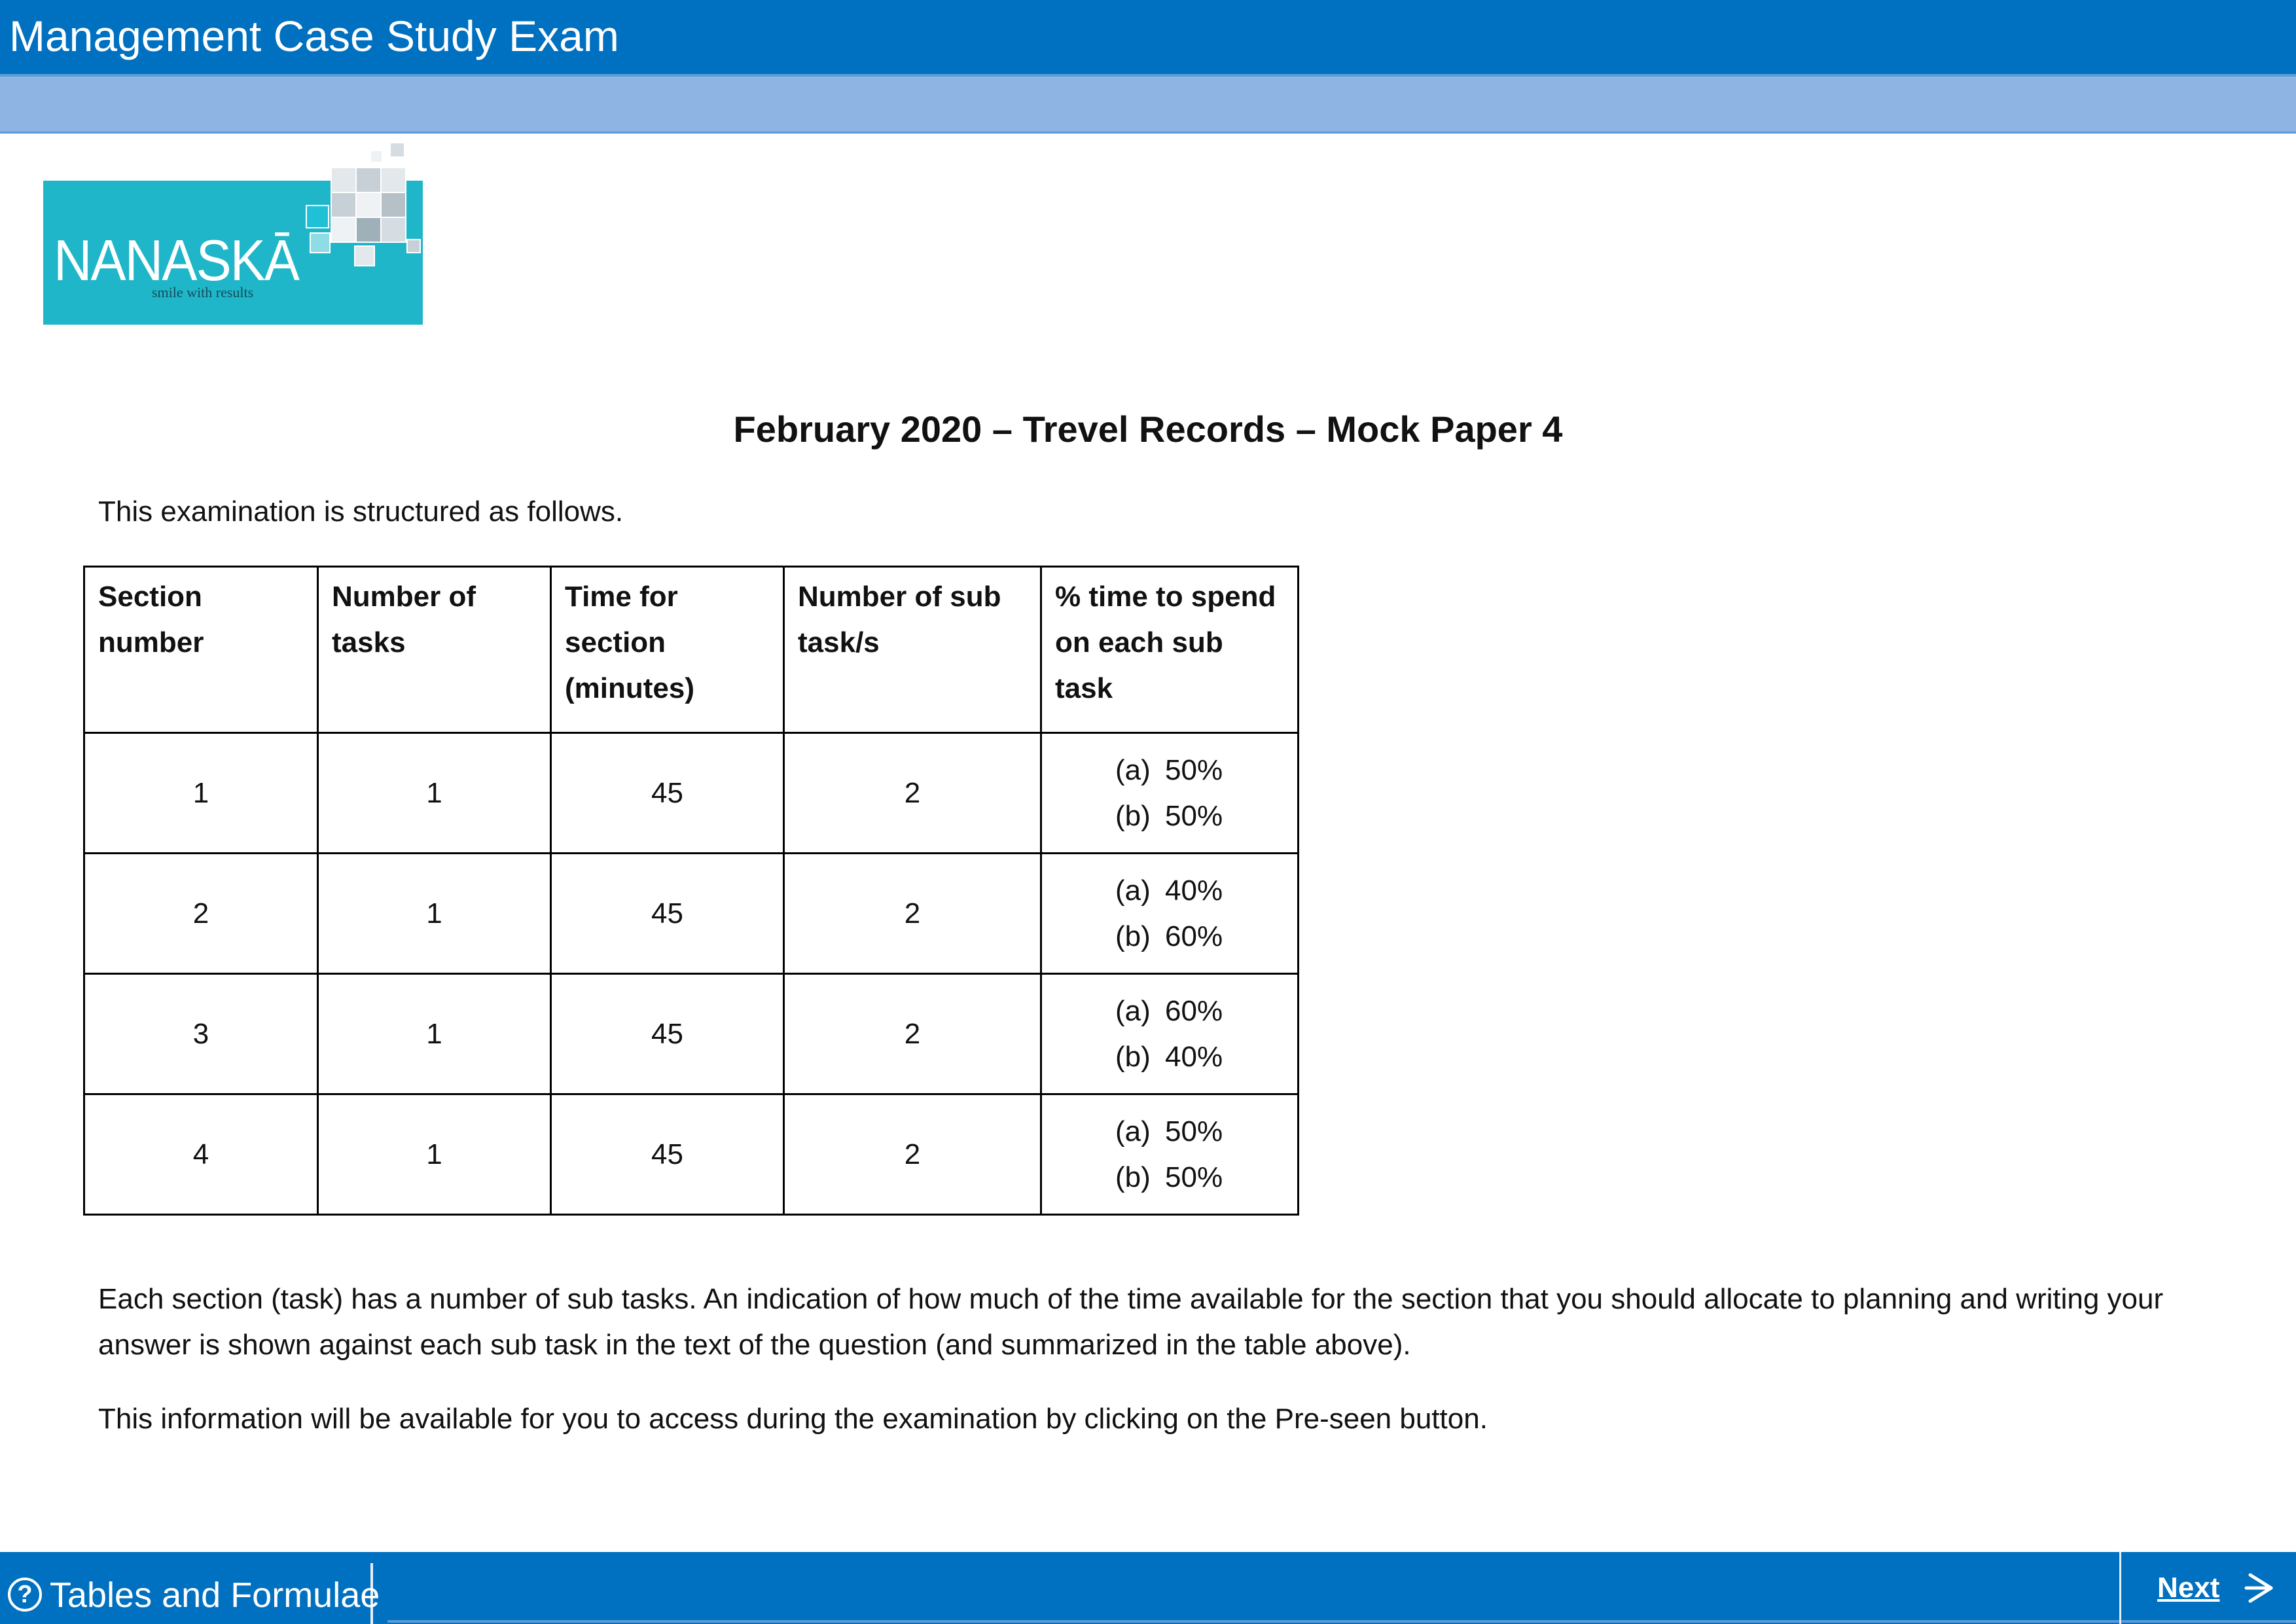 The width and height of the screenshot is (2296, 1624). What do you see at coordinates (203, 292) in the screenshot?
I see `logo-tagline: smile with results` at bounding box center [203, 292].